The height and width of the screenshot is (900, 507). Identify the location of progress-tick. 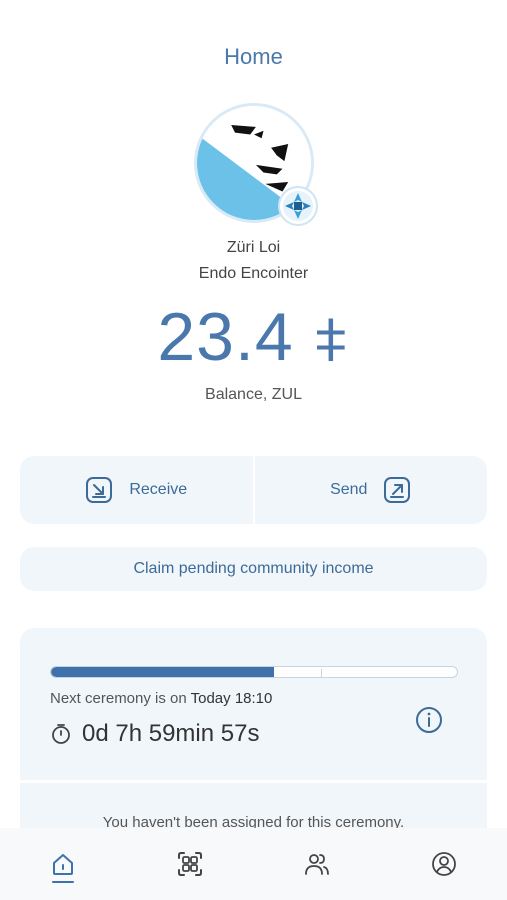
(321, 673).